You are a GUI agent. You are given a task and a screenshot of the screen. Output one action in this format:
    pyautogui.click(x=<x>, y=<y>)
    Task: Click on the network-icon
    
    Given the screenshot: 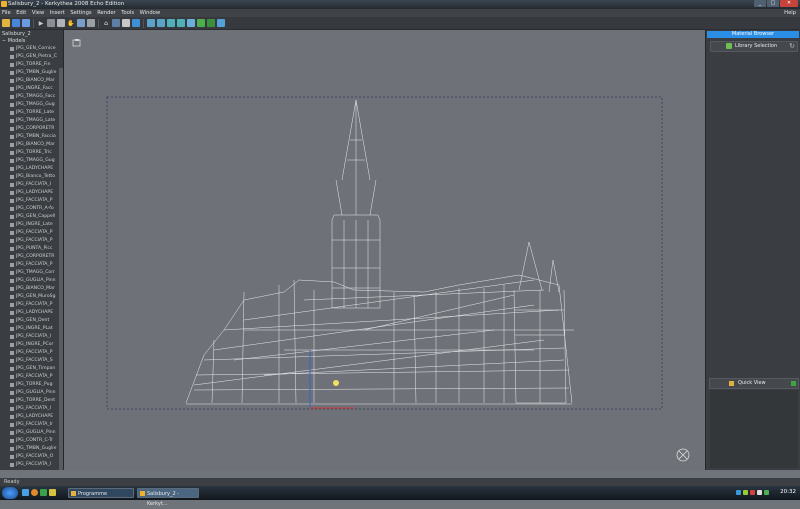 What is the action you would take?
    pyautogui.click(x=738, y=492)
    